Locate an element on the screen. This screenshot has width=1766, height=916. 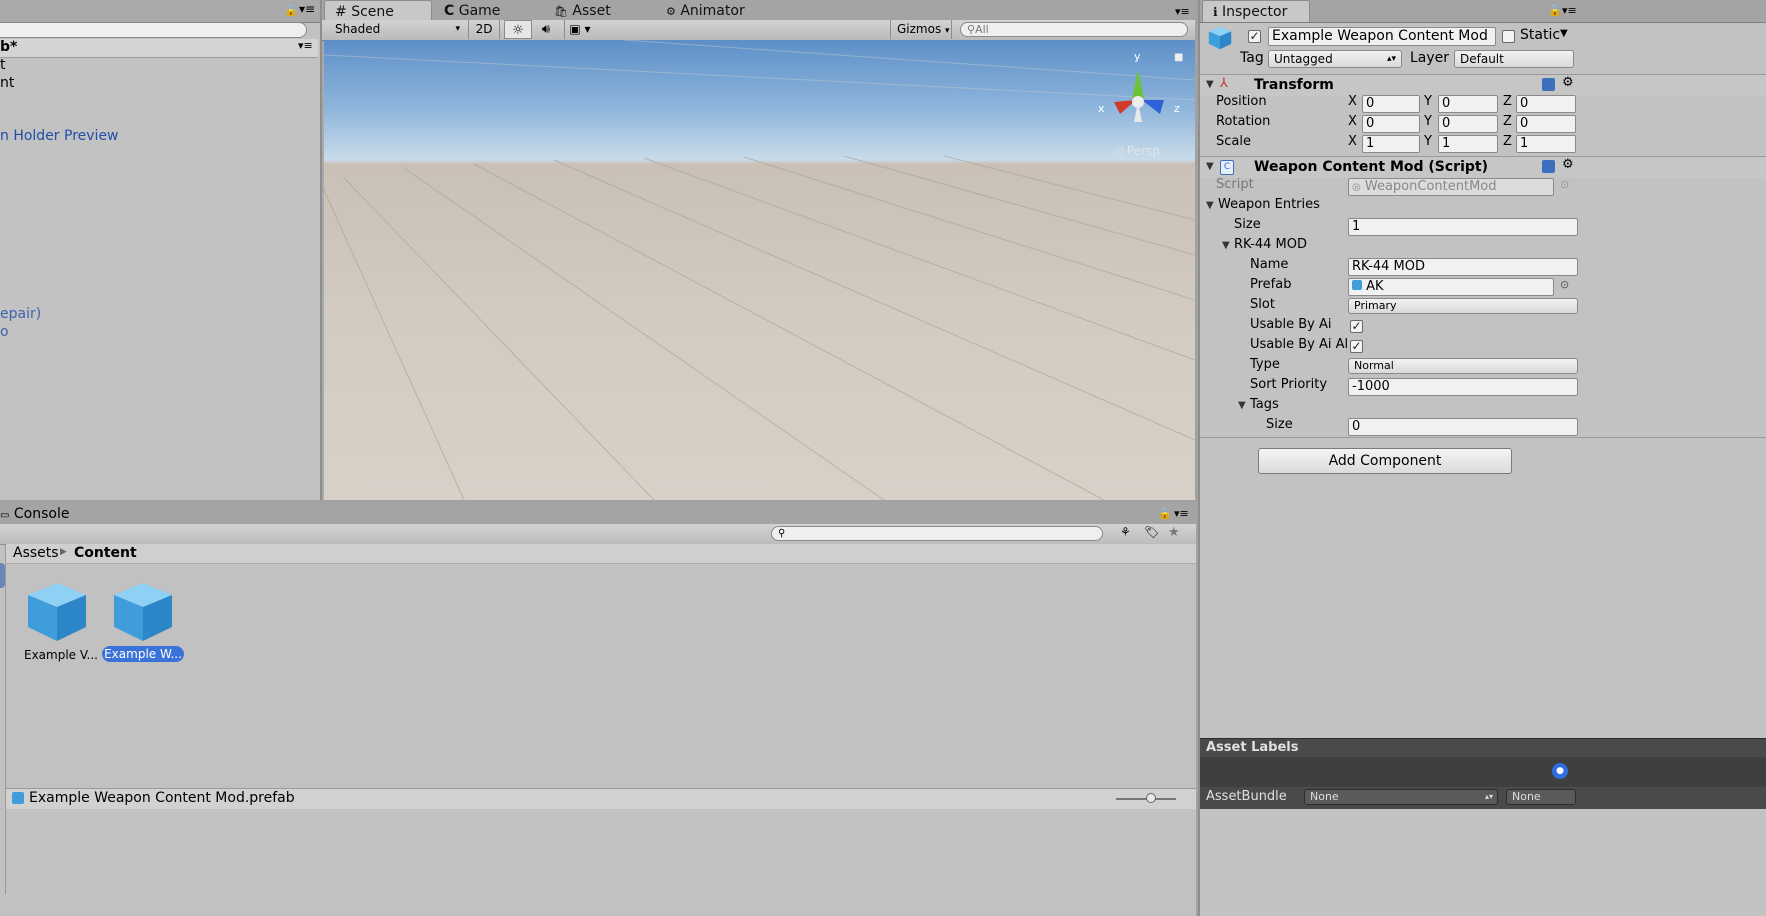
tag-dropdown: Untagged ▴▾ is located at coordinates (1335, 59).